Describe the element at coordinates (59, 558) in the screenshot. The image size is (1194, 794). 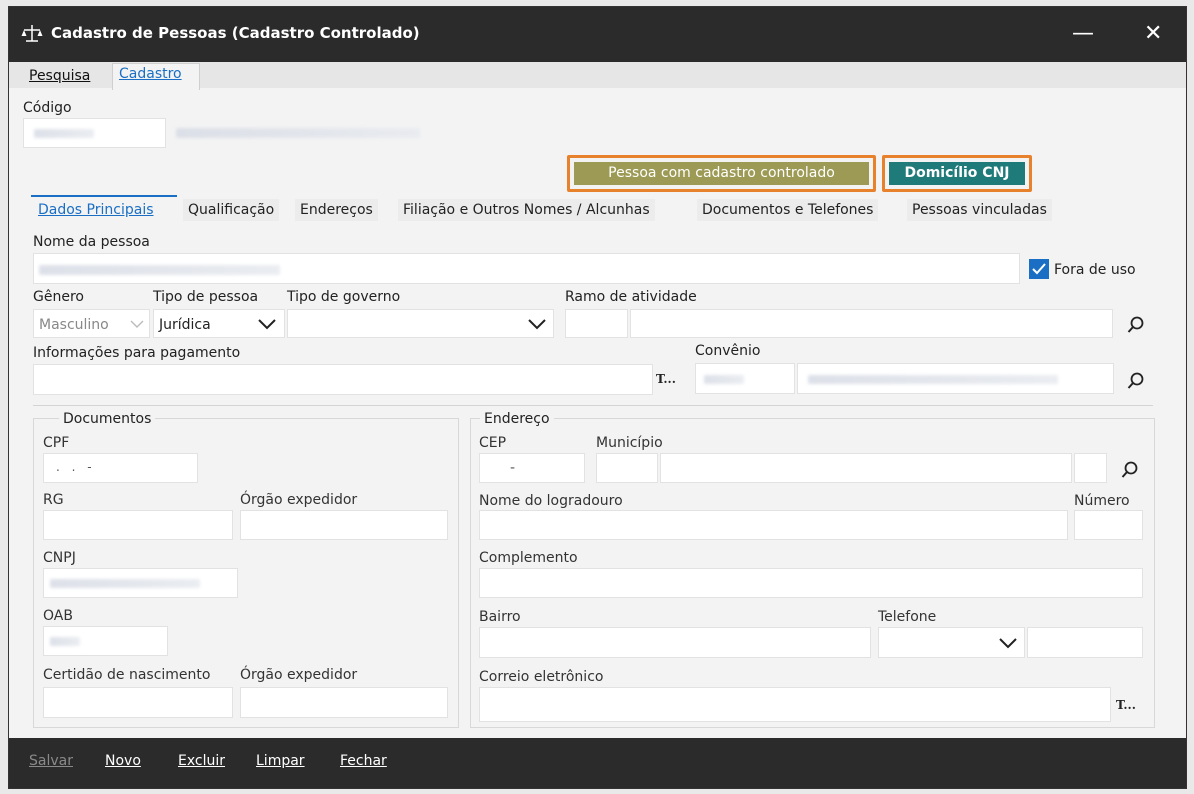
I see `cnpj-label: CNPJ` at that location.